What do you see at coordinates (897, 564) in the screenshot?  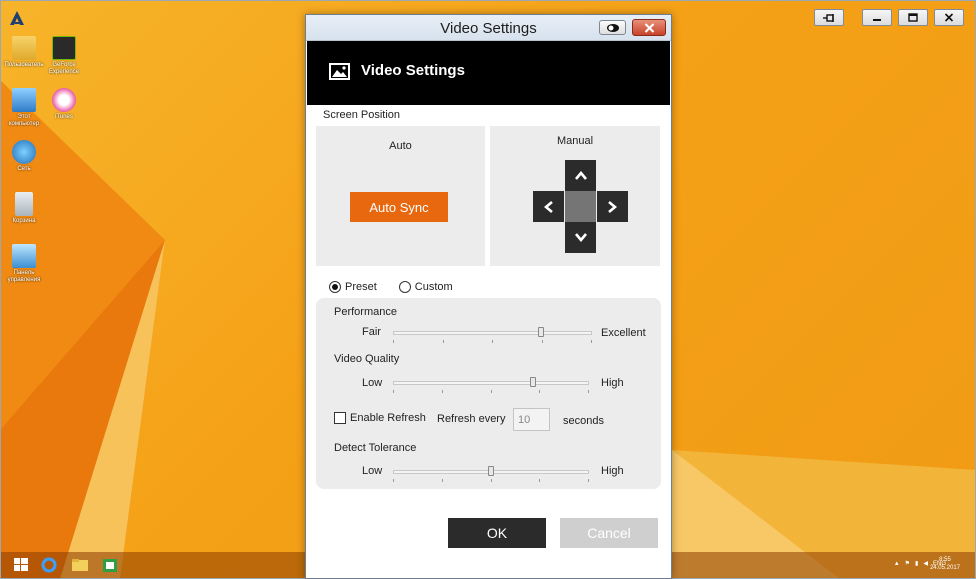 I see `tray-arrow-icon: ▲` at bounding box center [897, 564].